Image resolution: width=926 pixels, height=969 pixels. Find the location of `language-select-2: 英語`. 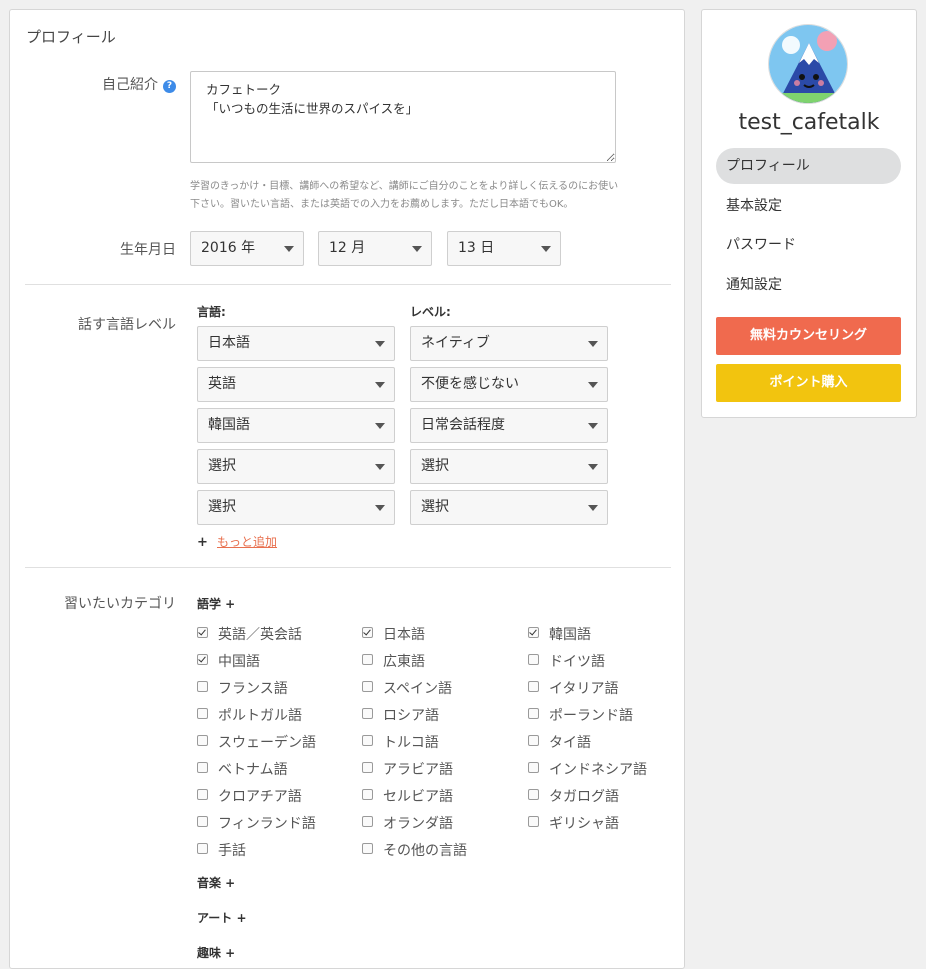

language-select-2: 英語 is located at coordinates (296, 384).